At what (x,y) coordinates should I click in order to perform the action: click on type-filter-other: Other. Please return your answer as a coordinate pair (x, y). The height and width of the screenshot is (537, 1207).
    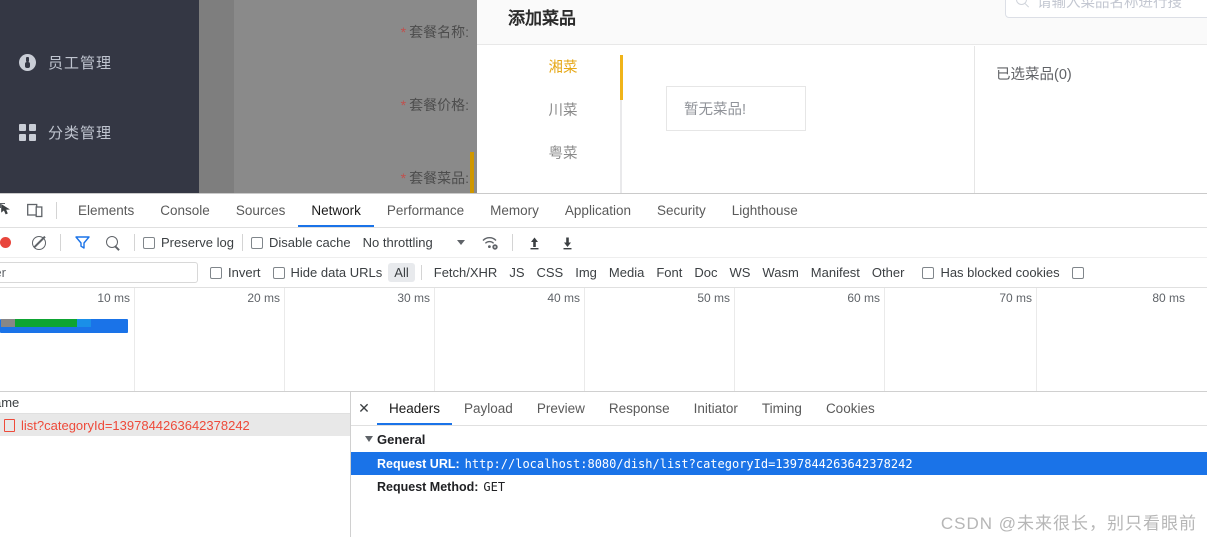
    Looking at the image, I should click on (888, 272).